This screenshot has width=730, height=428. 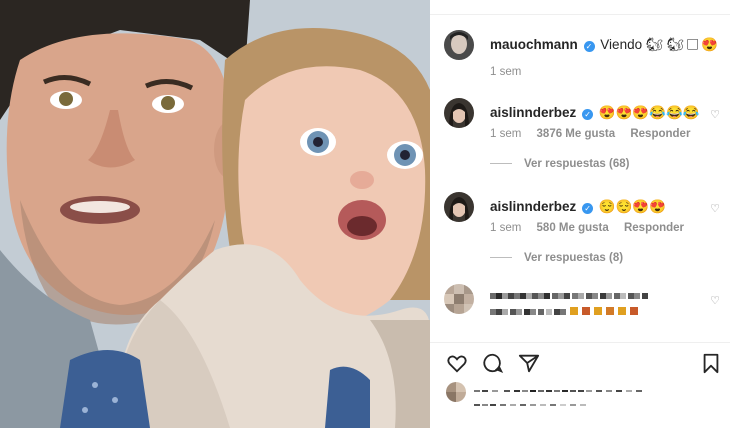 I want to click on bookmark-icon, so click(x=711, y=363).